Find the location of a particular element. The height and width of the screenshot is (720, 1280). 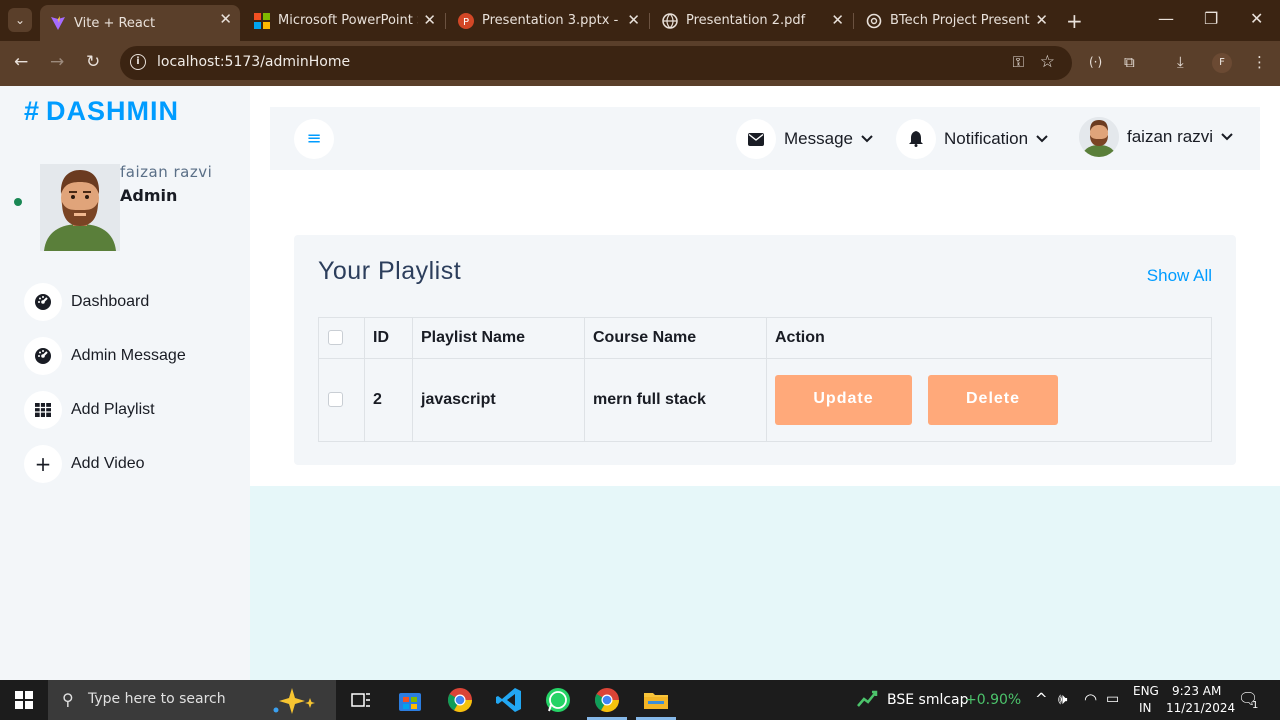

file-explorer-icon is located at coordinates (656, 700).